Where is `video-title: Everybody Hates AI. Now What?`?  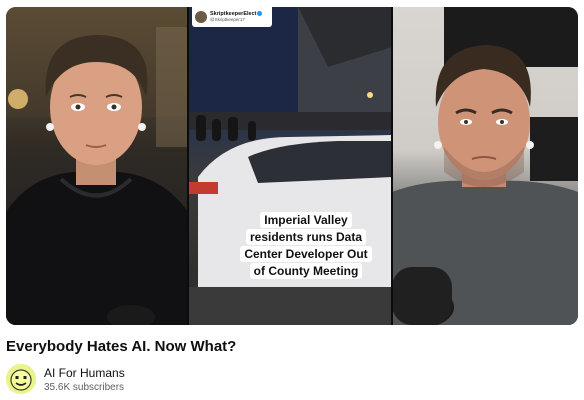 video-title: Everybody Hates AI. Now What? is located at coordinates (121, 346).